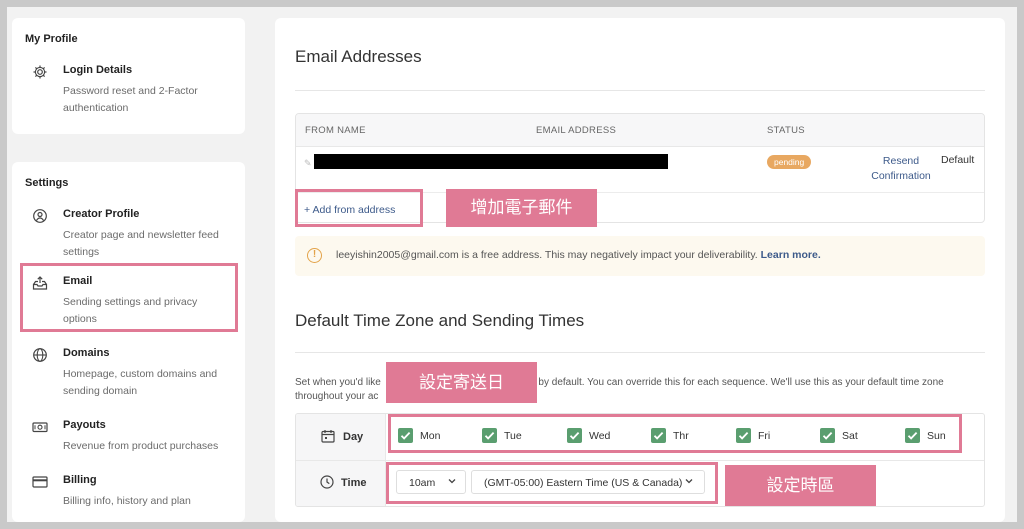 The height and width of the screenshot is (529, 1024). What do you see at coordinates (51, 39) in the screenshot?
I see `section-title-profile: My Profile` at bounding box center [51, 39].